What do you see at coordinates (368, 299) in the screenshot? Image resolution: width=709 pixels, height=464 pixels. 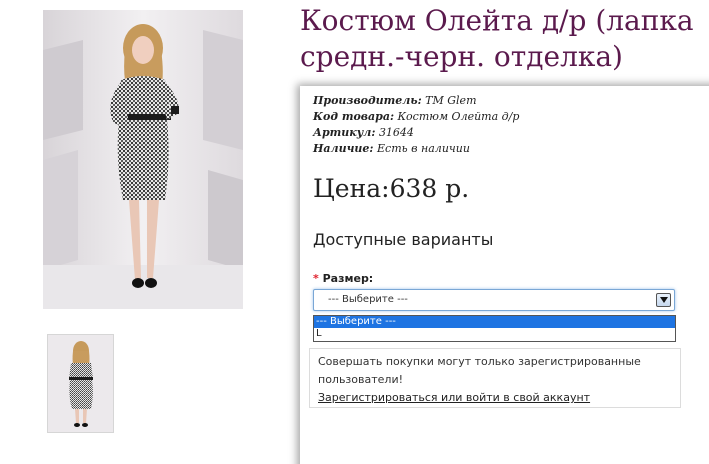 I see `size-select-value: --- Выберите ---` at bounding box center [368, 299].